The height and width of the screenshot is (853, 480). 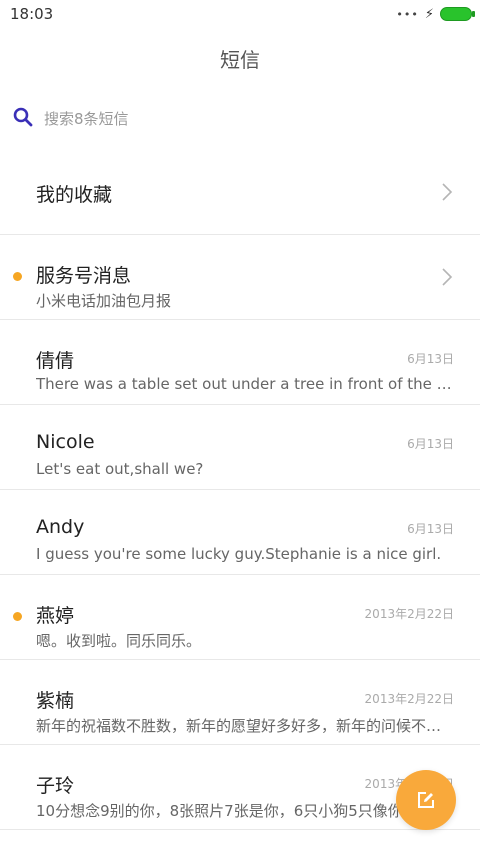 I want to click on search-input, so click(x=234, y=119).